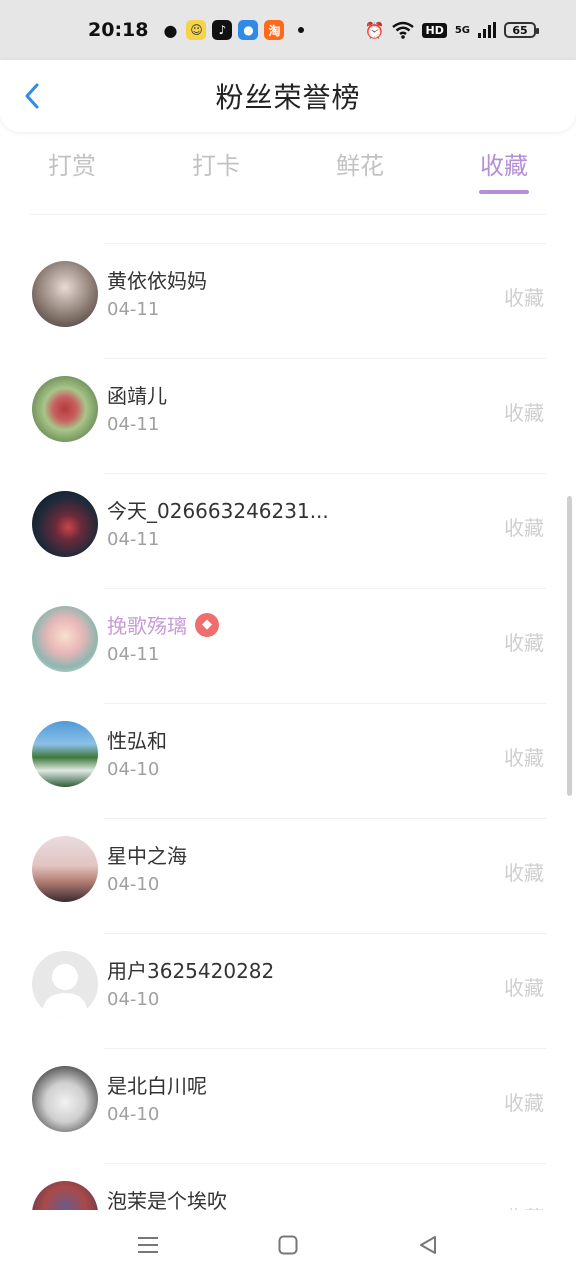 The image size is (576, 1280). I want to click on tab-reward: 打赏, so click(72, 170).